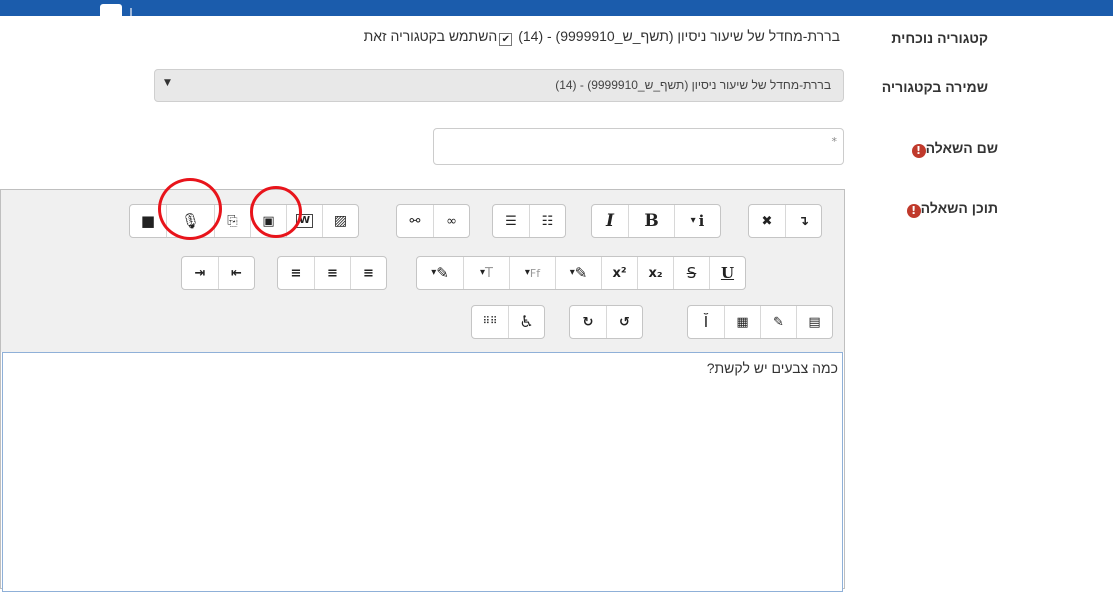  I want to click on align-center-icon: ≡, so click(332, 273).